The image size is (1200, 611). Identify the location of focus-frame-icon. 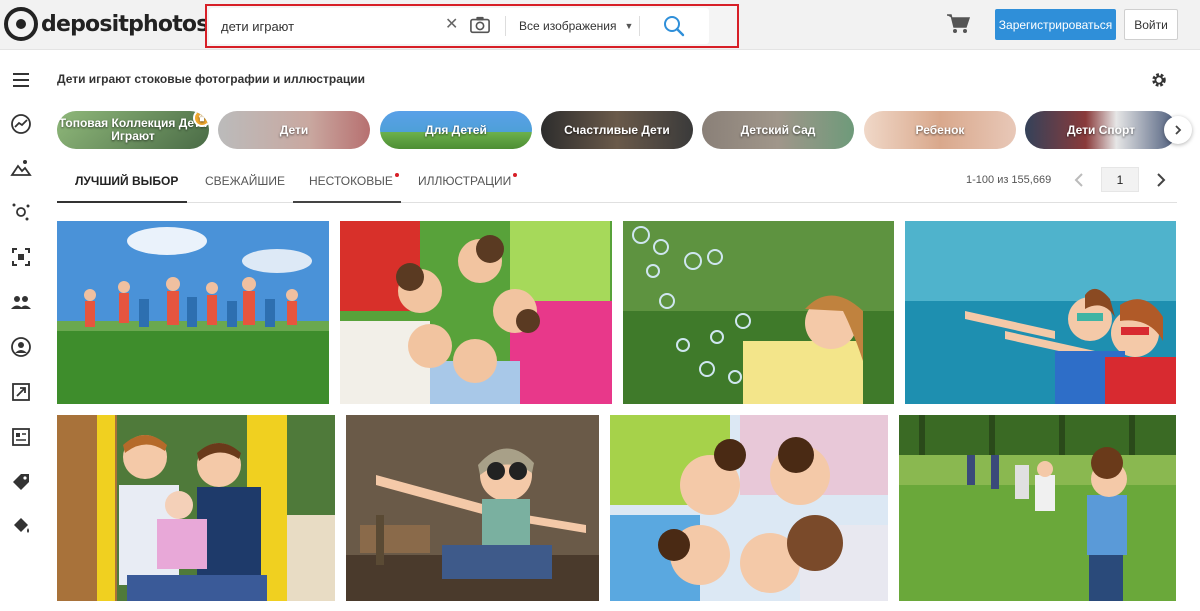
(21, 257).